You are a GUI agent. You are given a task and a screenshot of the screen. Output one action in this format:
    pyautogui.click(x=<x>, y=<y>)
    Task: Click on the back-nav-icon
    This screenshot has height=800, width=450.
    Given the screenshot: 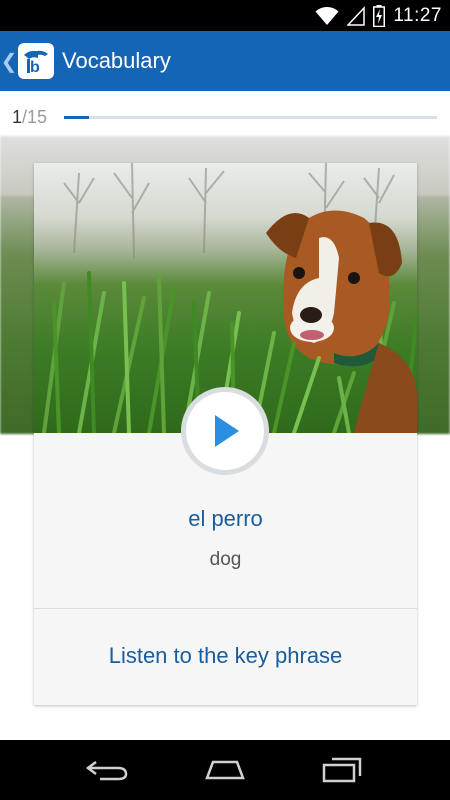 What is the action you would take?
    pyautogui.click(x=108, y=770)
    